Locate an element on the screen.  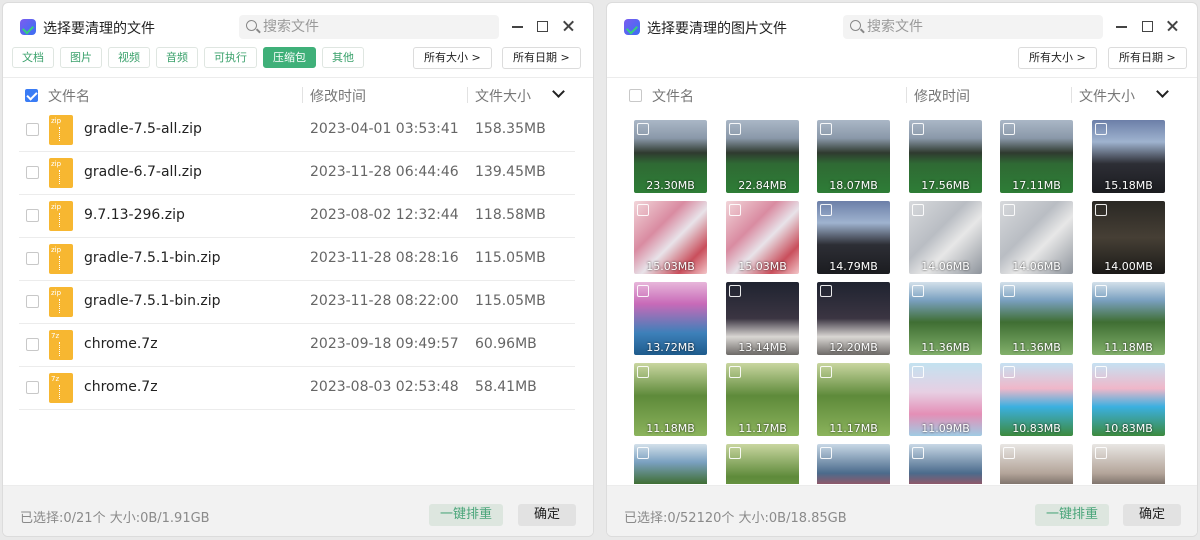
image-thumbnail: 15.18MB is located at coordinates (1128, 156).